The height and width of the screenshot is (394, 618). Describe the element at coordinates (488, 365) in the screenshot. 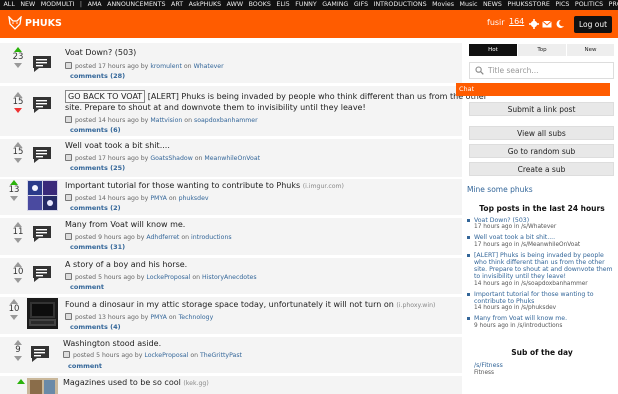

I see `sub-of-day-link: /s/Fitness` at that location.